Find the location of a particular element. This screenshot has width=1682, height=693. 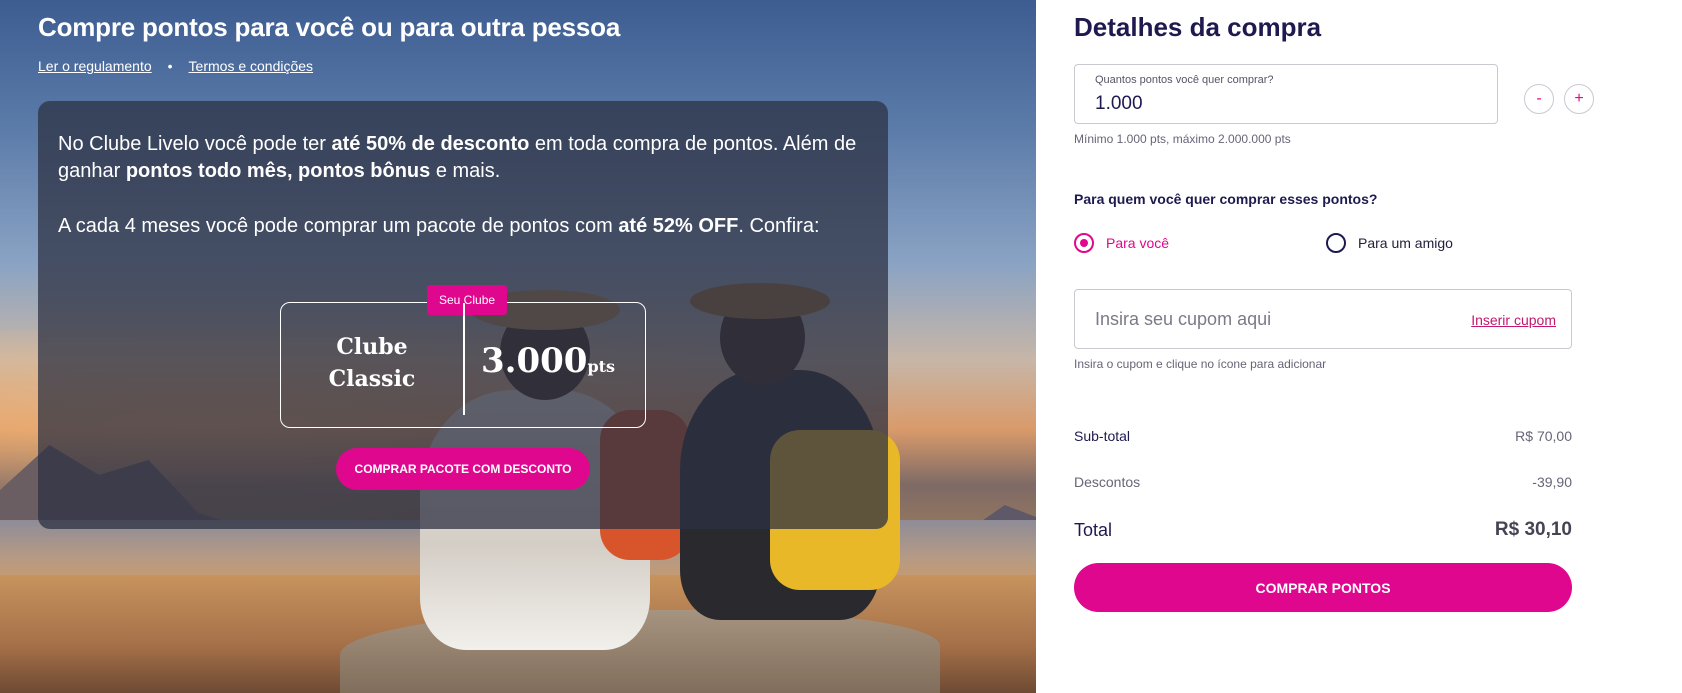

radio-unchecked-icon is located at coordinates (1336, 243).